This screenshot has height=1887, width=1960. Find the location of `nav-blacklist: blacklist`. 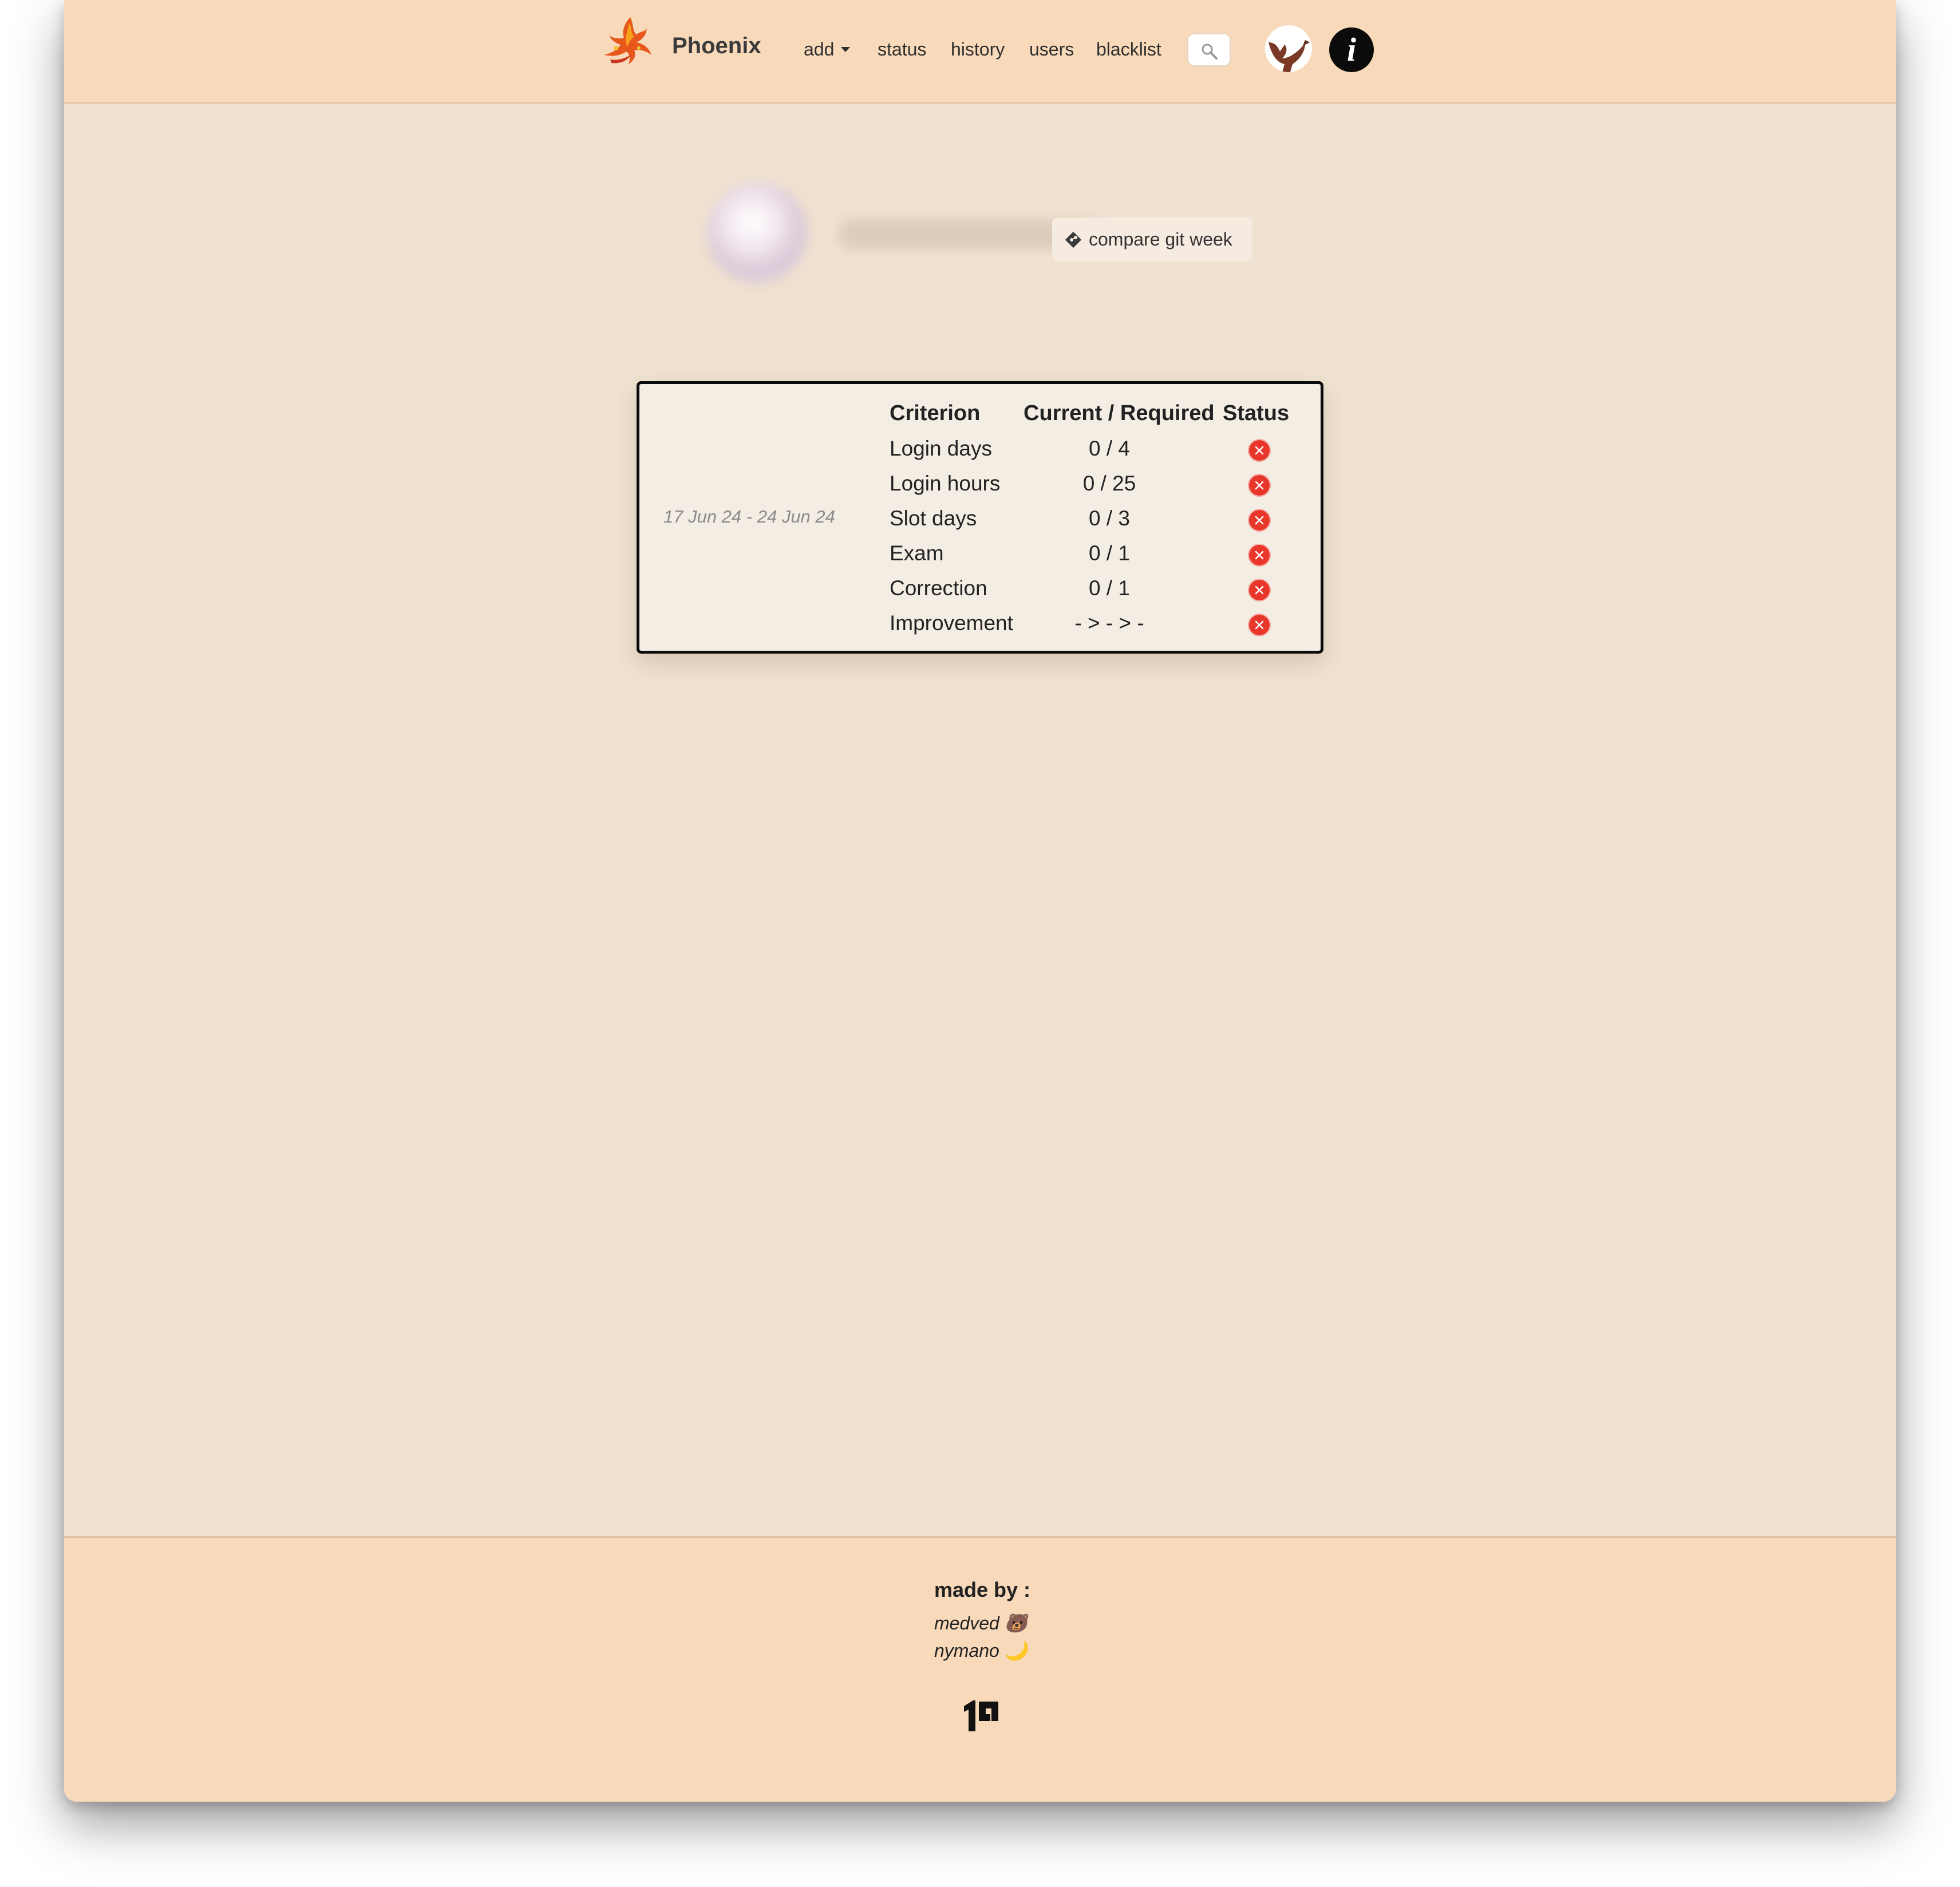

nav-blacklist: blacklist is located at coordinates (1128, 50).